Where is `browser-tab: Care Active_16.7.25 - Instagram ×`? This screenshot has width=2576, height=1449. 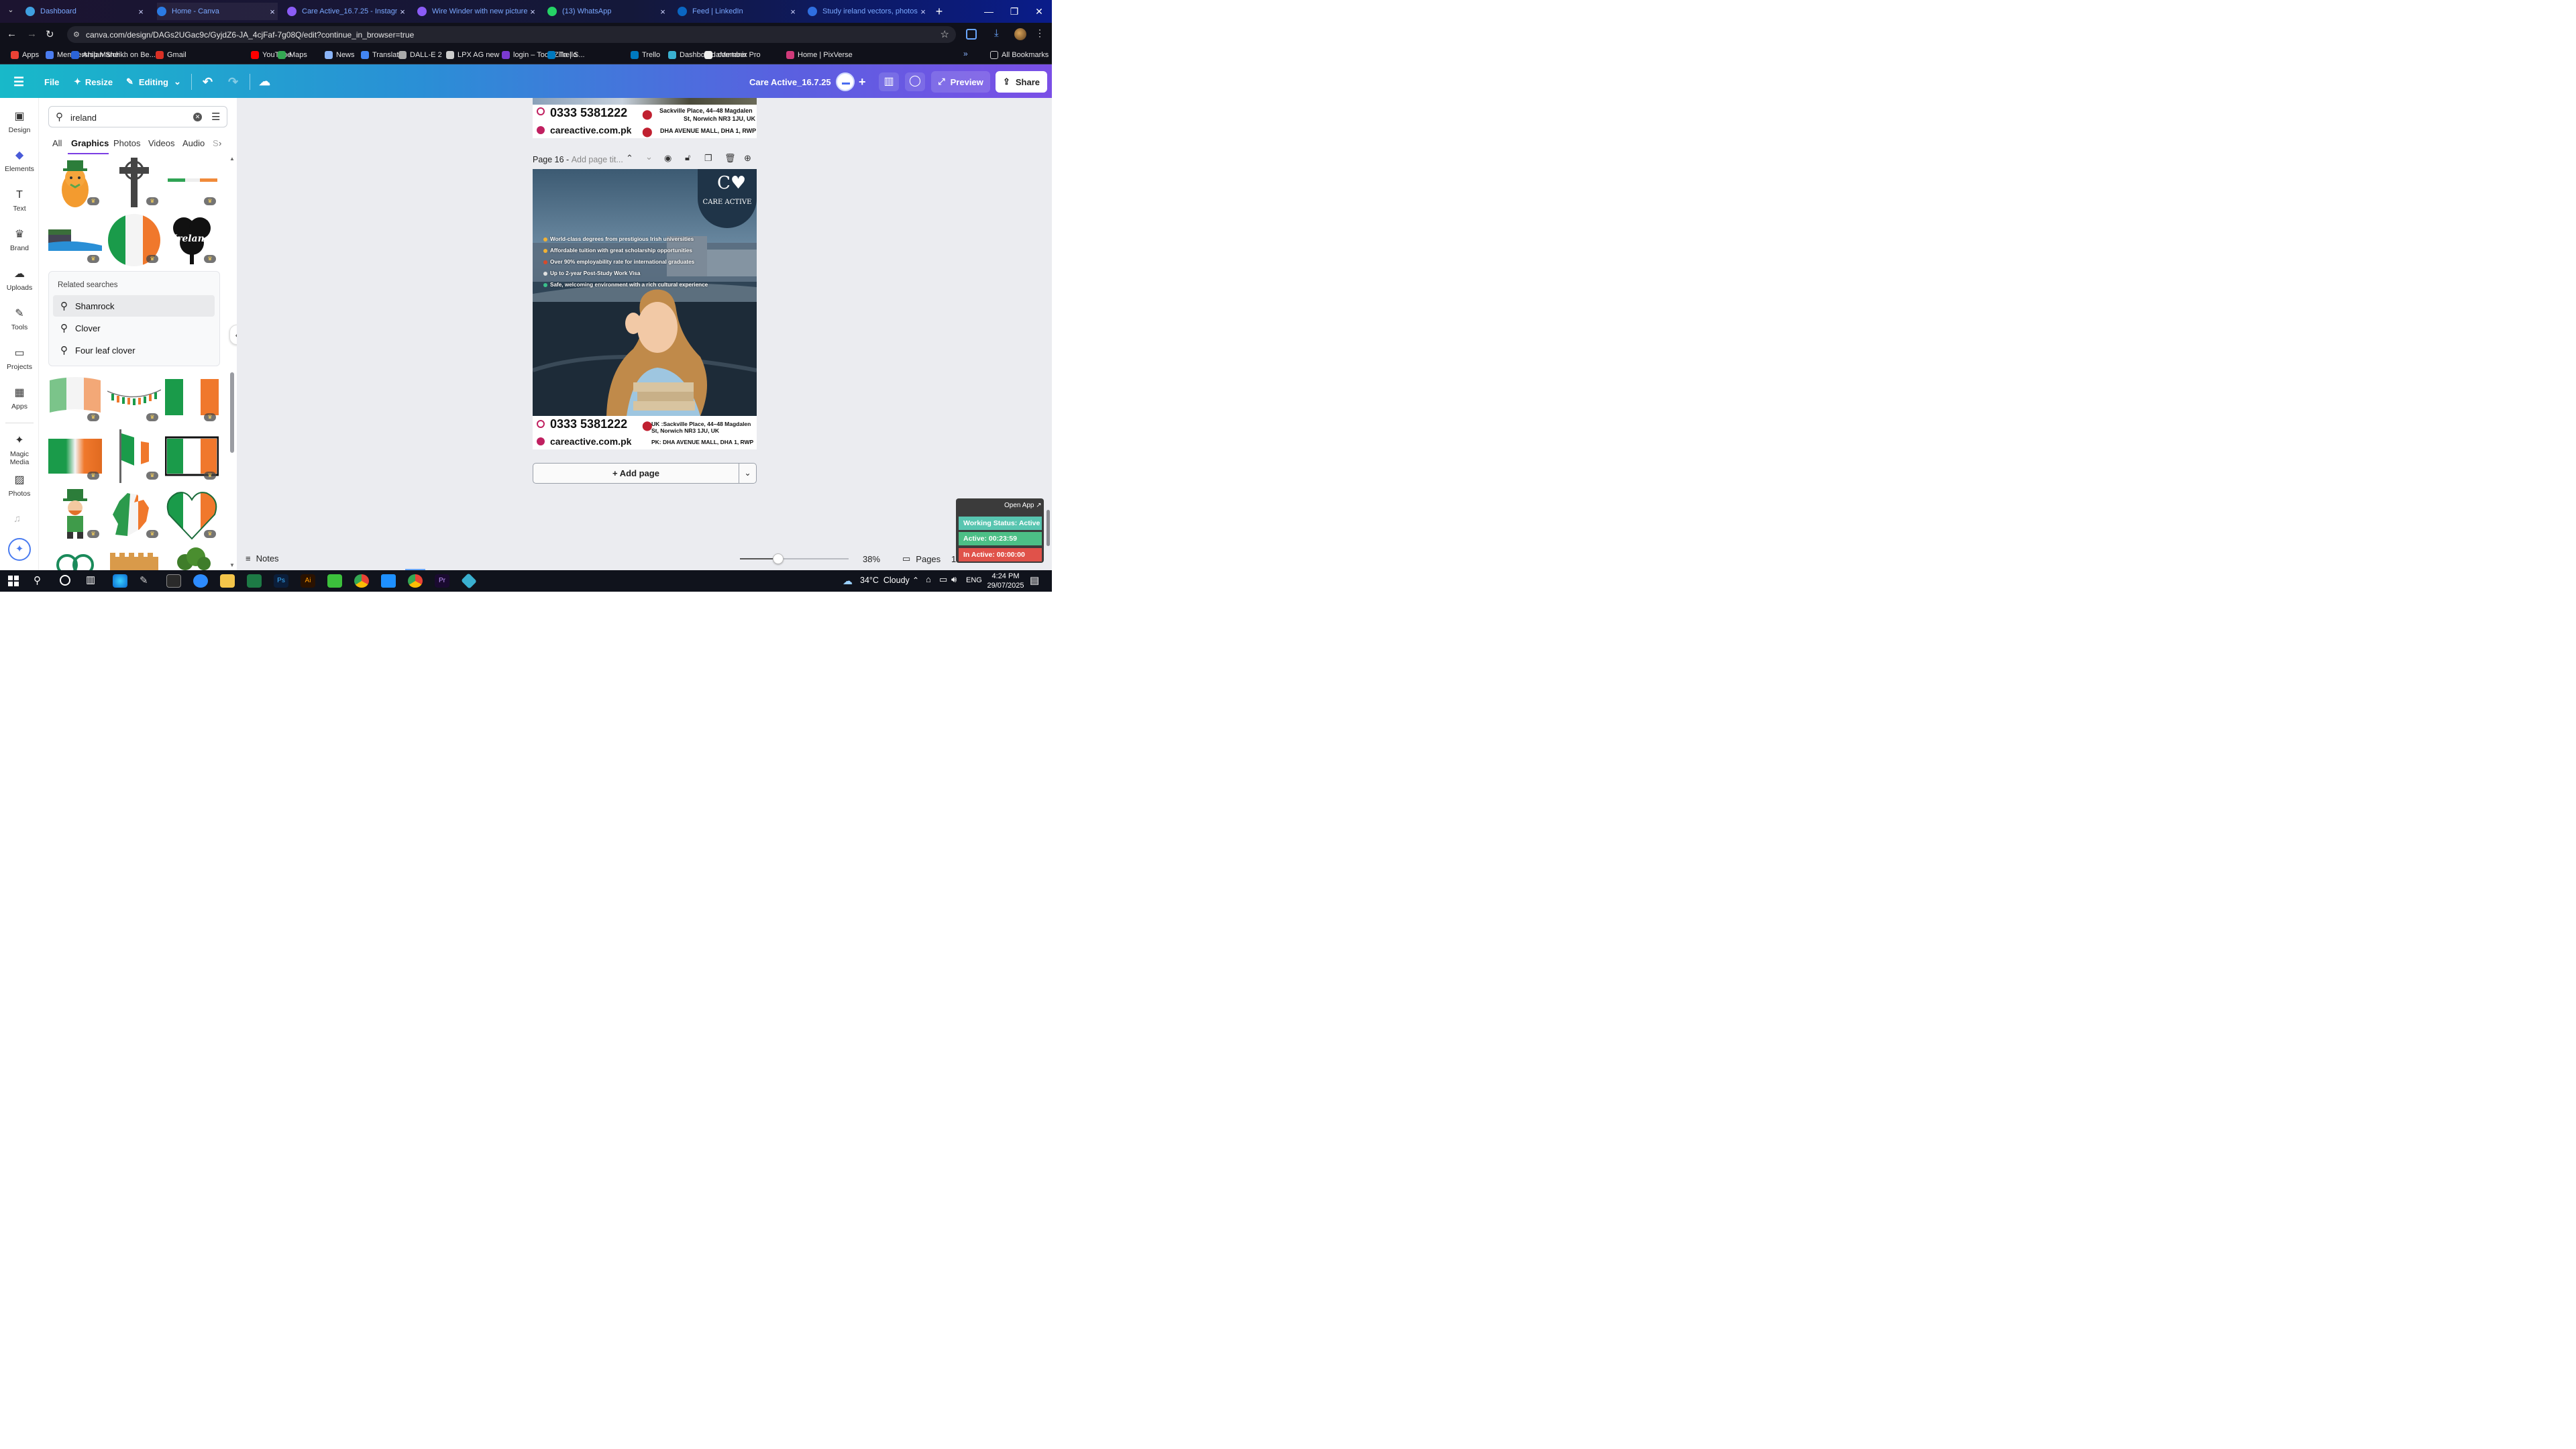 browser-tab: Care Active_16.7.25 - Instagram × is located at coordinates (347, 11).